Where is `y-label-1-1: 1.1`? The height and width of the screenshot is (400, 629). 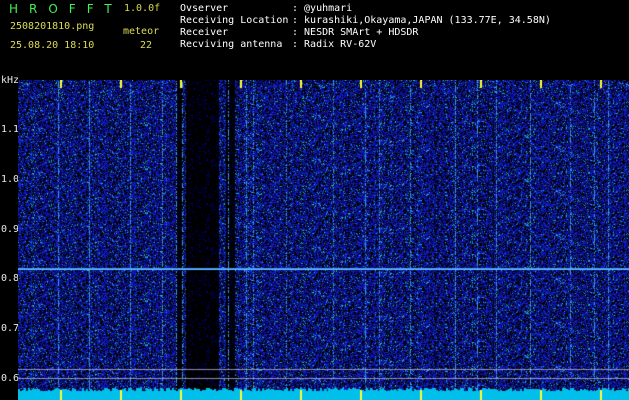
y-label-1-1: 1.1 is located at coordinates (10, 129).